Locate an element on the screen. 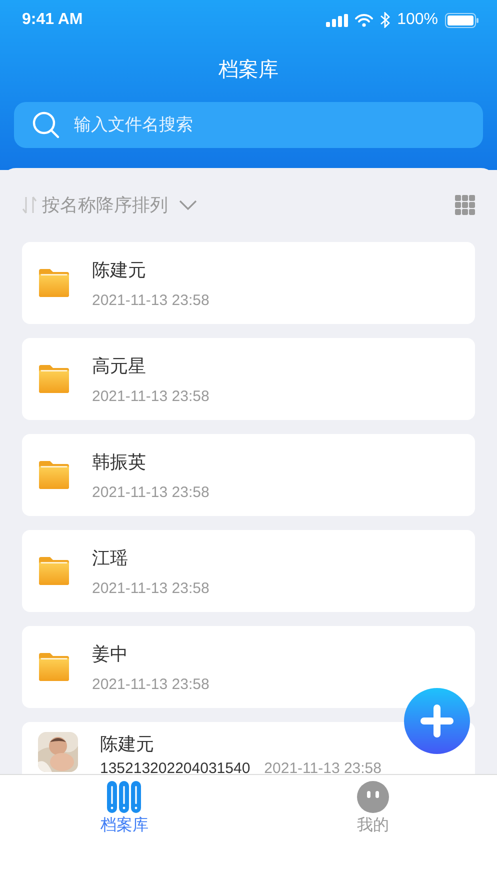 The height and width of the screenshot is (883, 497). wifi-icon is located at coordinates (364, 20).